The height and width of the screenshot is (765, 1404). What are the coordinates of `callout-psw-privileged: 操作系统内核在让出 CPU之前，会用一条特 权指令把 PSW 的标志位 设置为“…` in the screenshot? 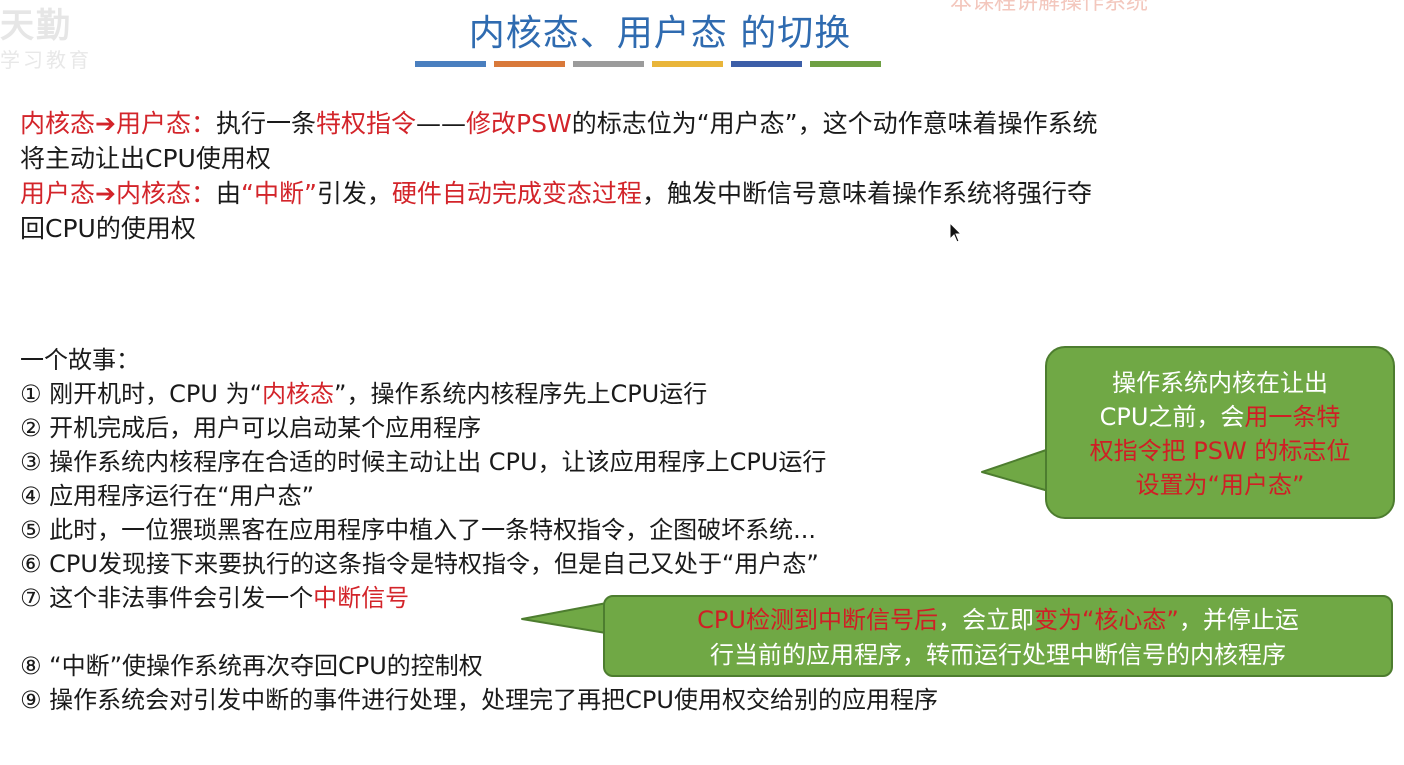 It's located at (1220, 432).